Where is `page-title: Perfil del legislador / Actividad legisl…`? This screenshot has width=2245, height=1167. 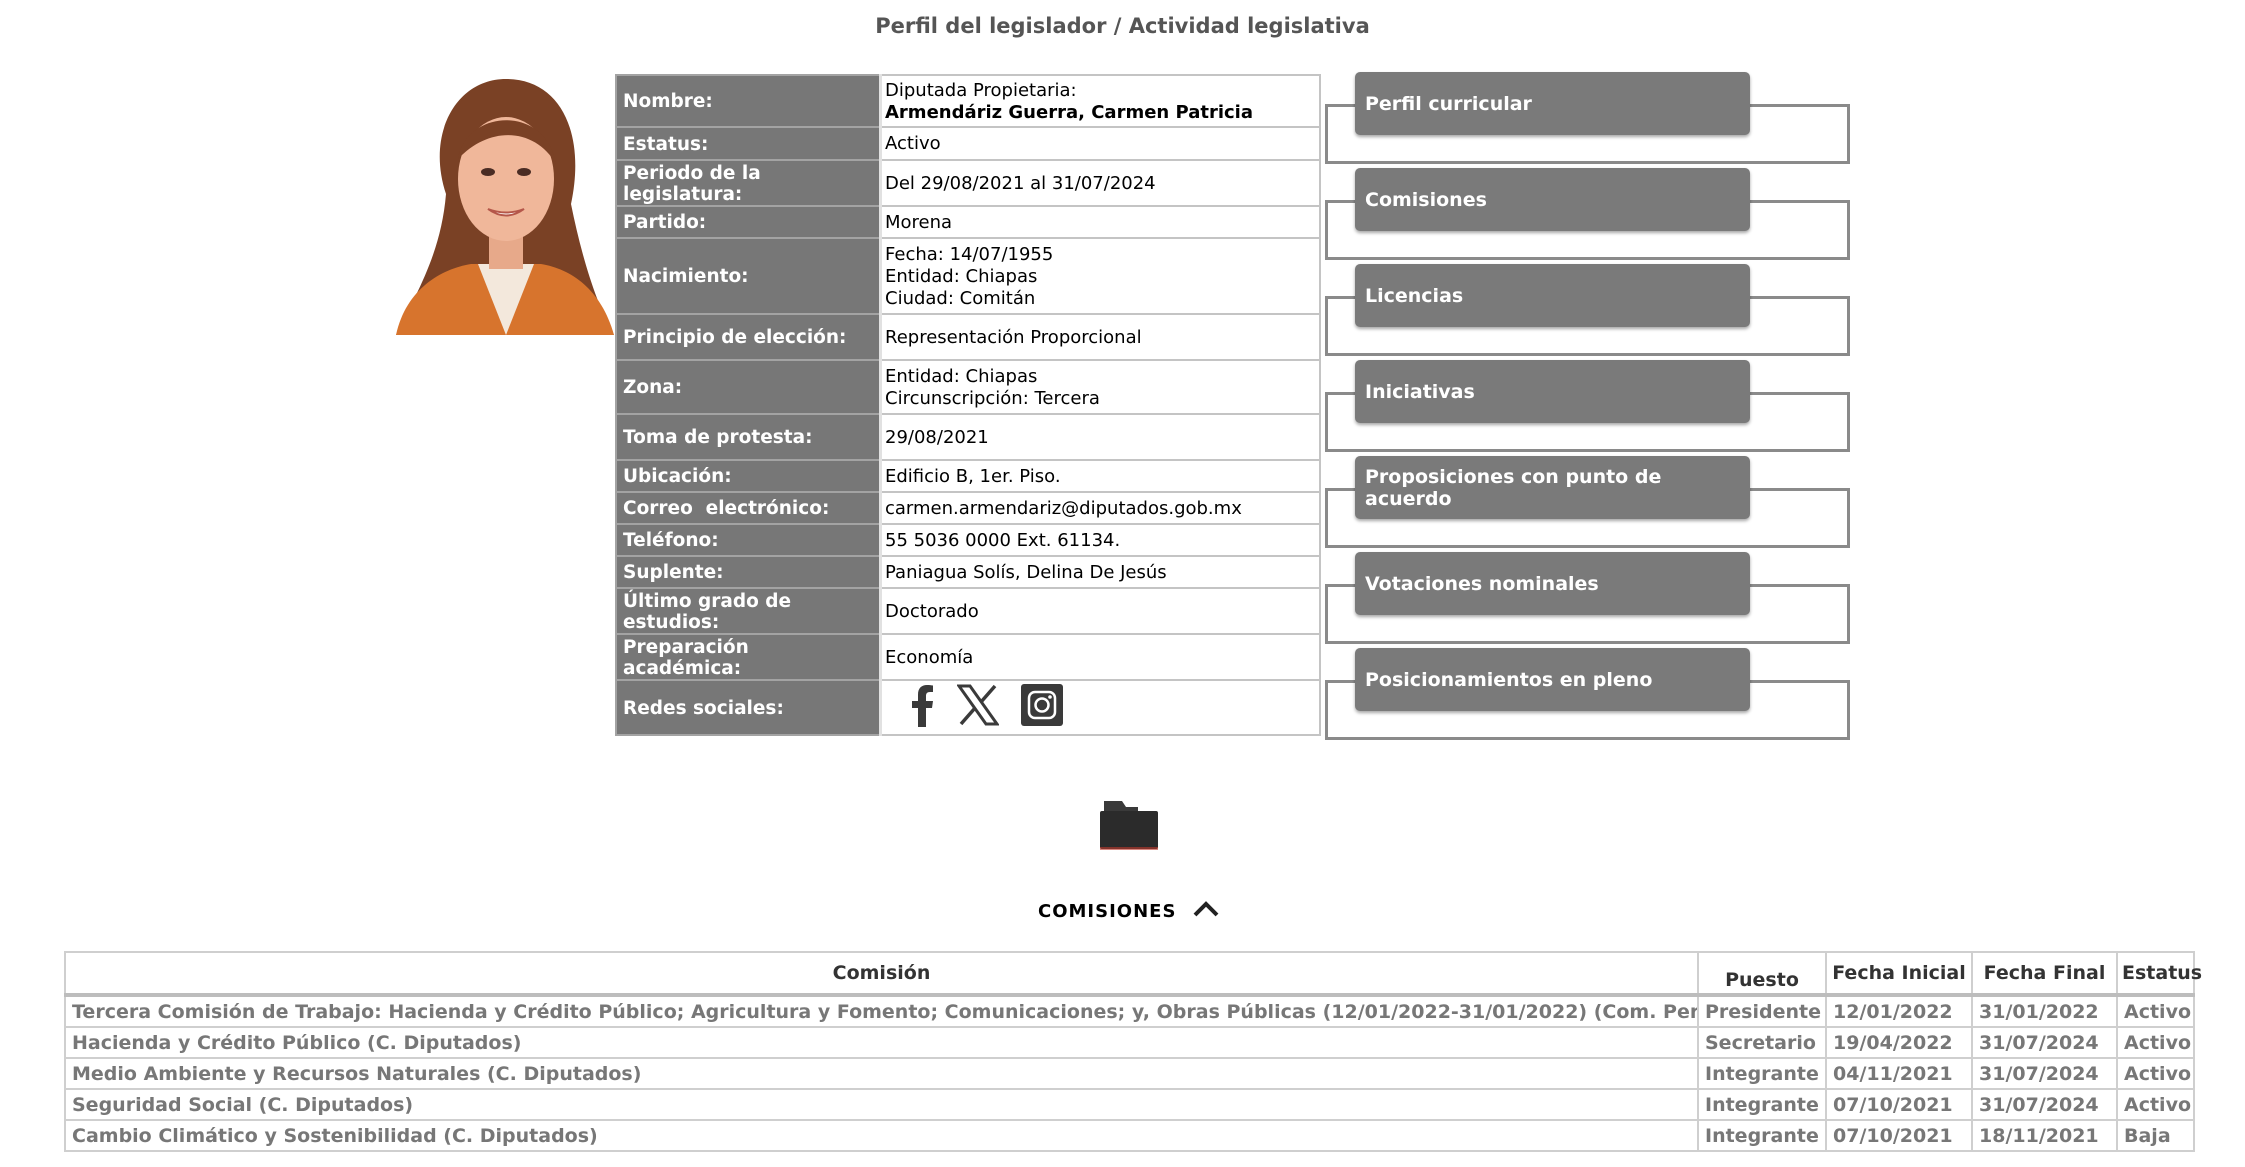
page-title: Perfil del legislador / Actividad legisl… is located at coordinates (1122, 26).